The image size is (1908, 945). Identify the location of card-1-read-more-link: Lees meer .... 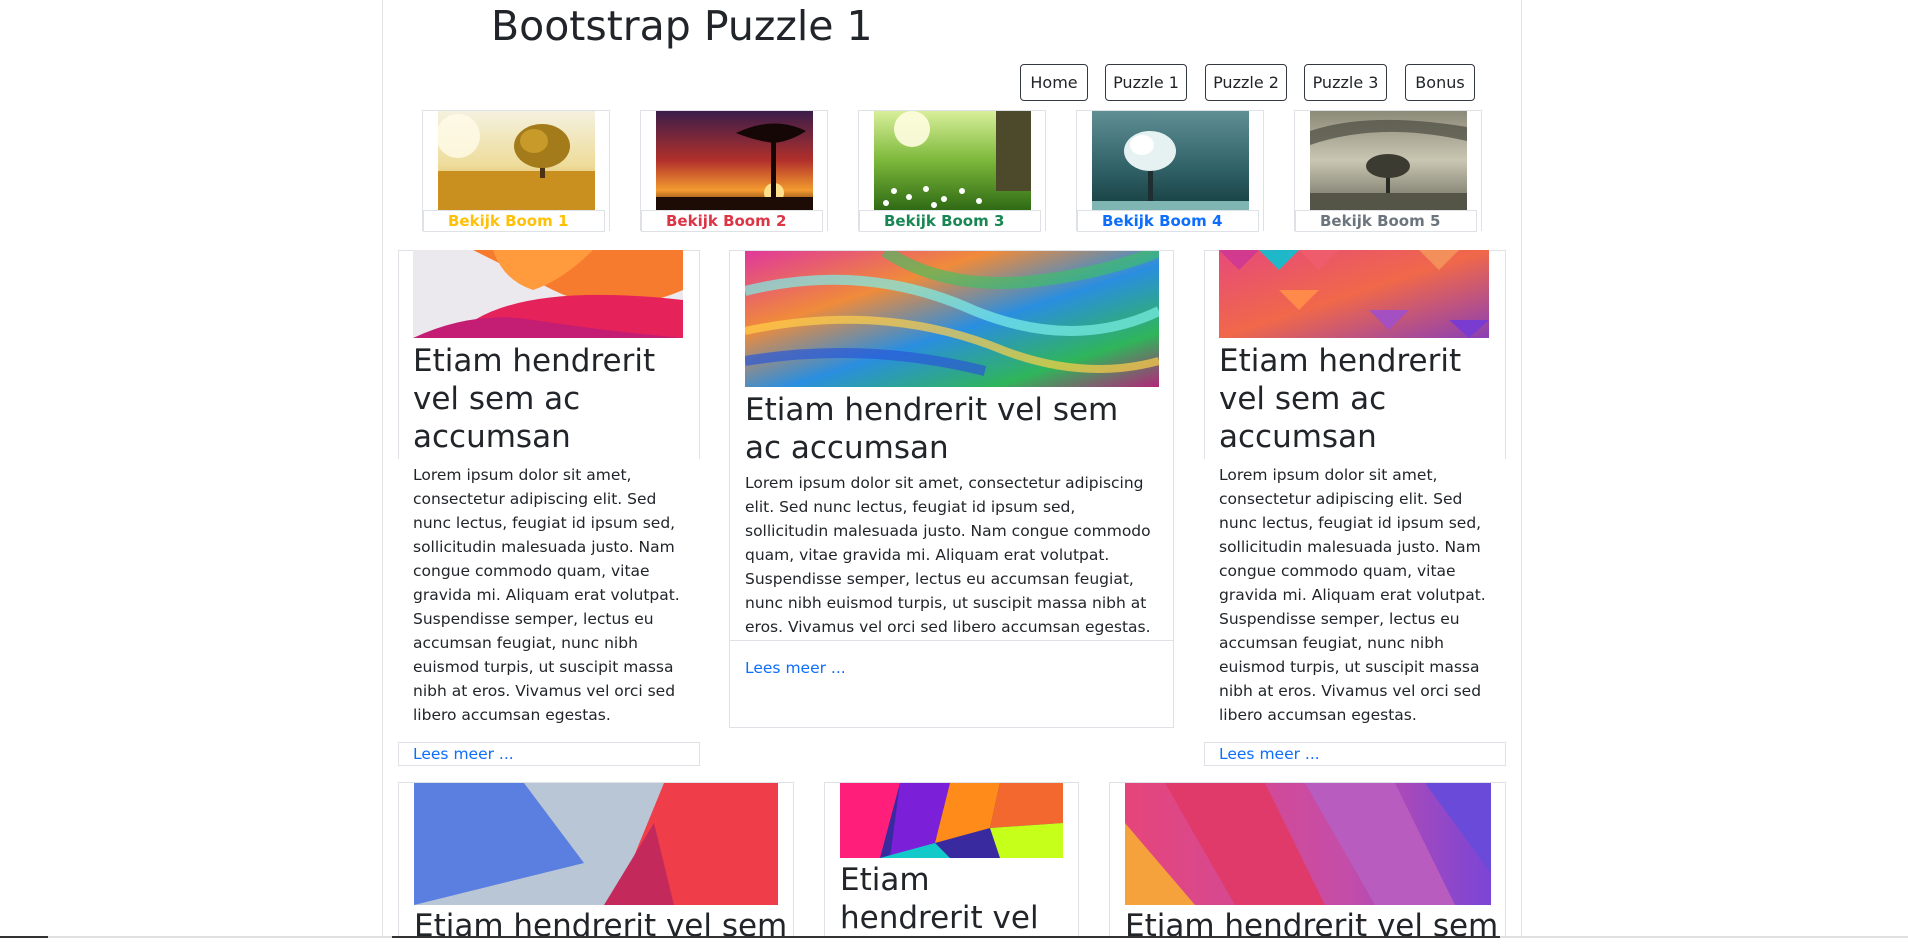
(463, 754).